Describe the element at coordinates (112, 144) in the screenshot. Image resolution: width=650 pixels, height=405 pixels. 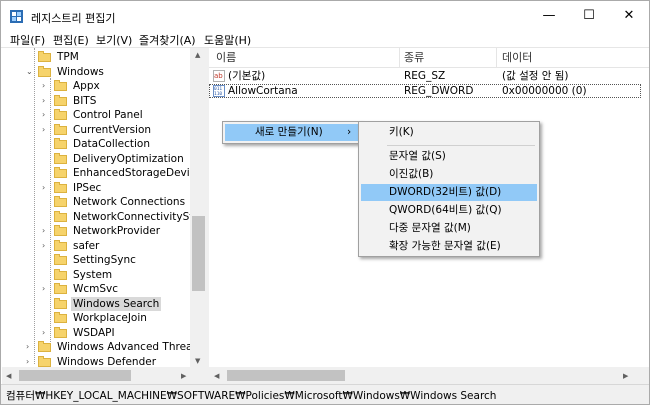
I see `tree-node-label: DataCollection` at that location.